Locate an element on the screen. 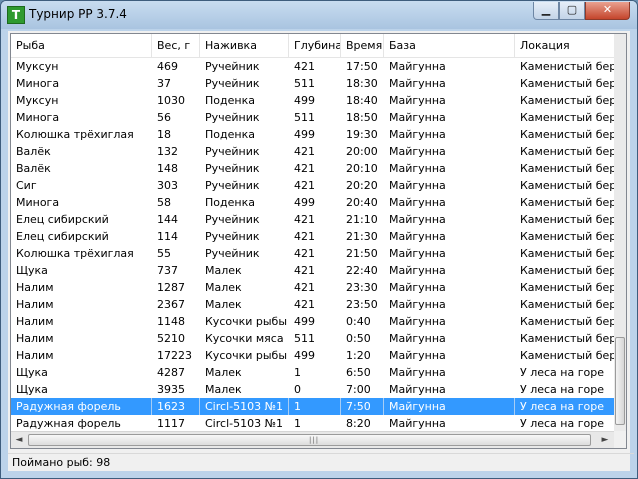  column-header-fish: Рыба is located at coordinates (81, 45).